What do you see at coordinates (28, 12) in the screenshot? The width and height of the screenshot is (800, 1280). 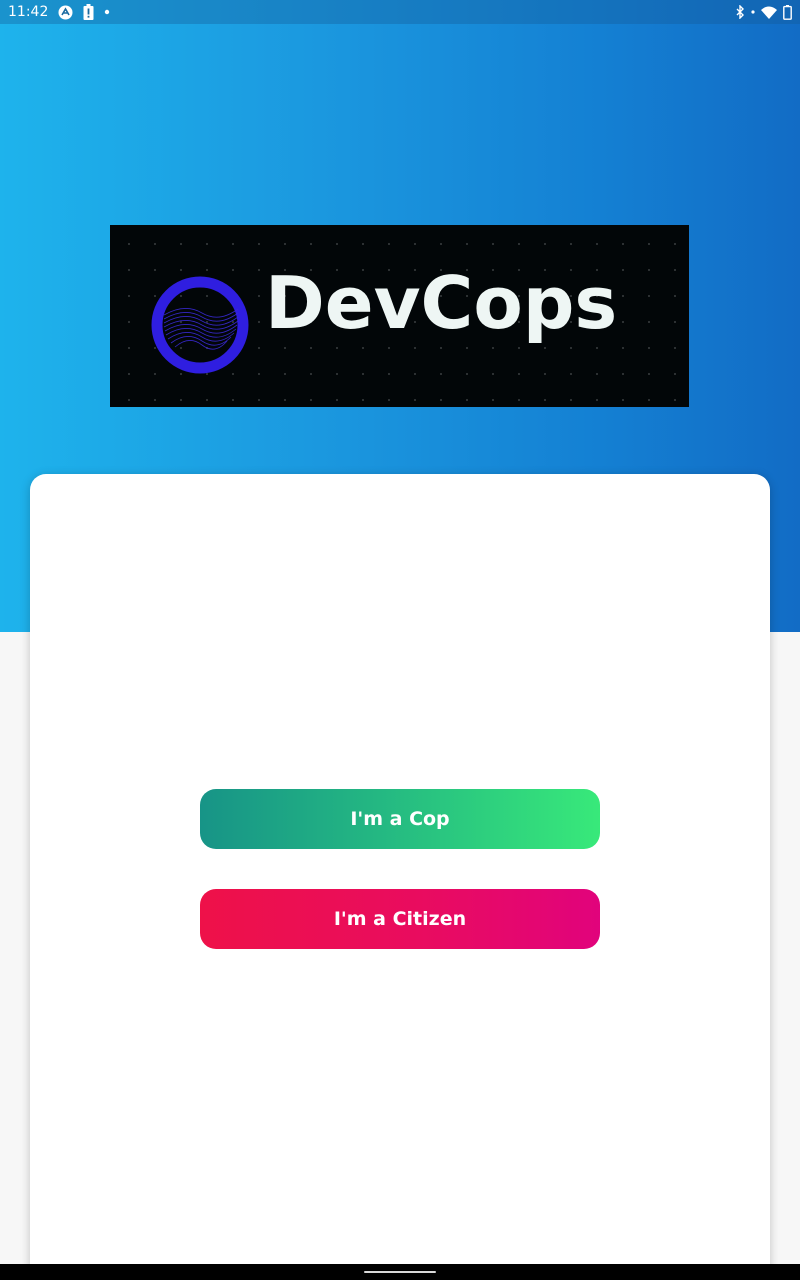 I see `status-time: 11:42` at bounding box center [28, 12].